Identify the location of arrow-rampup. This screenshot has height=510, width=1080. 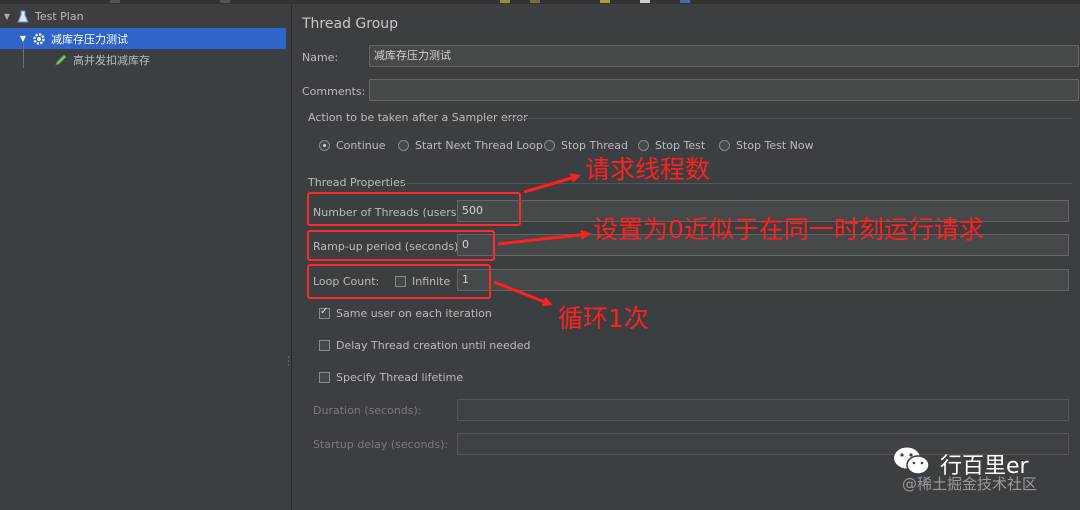
(544, 237).